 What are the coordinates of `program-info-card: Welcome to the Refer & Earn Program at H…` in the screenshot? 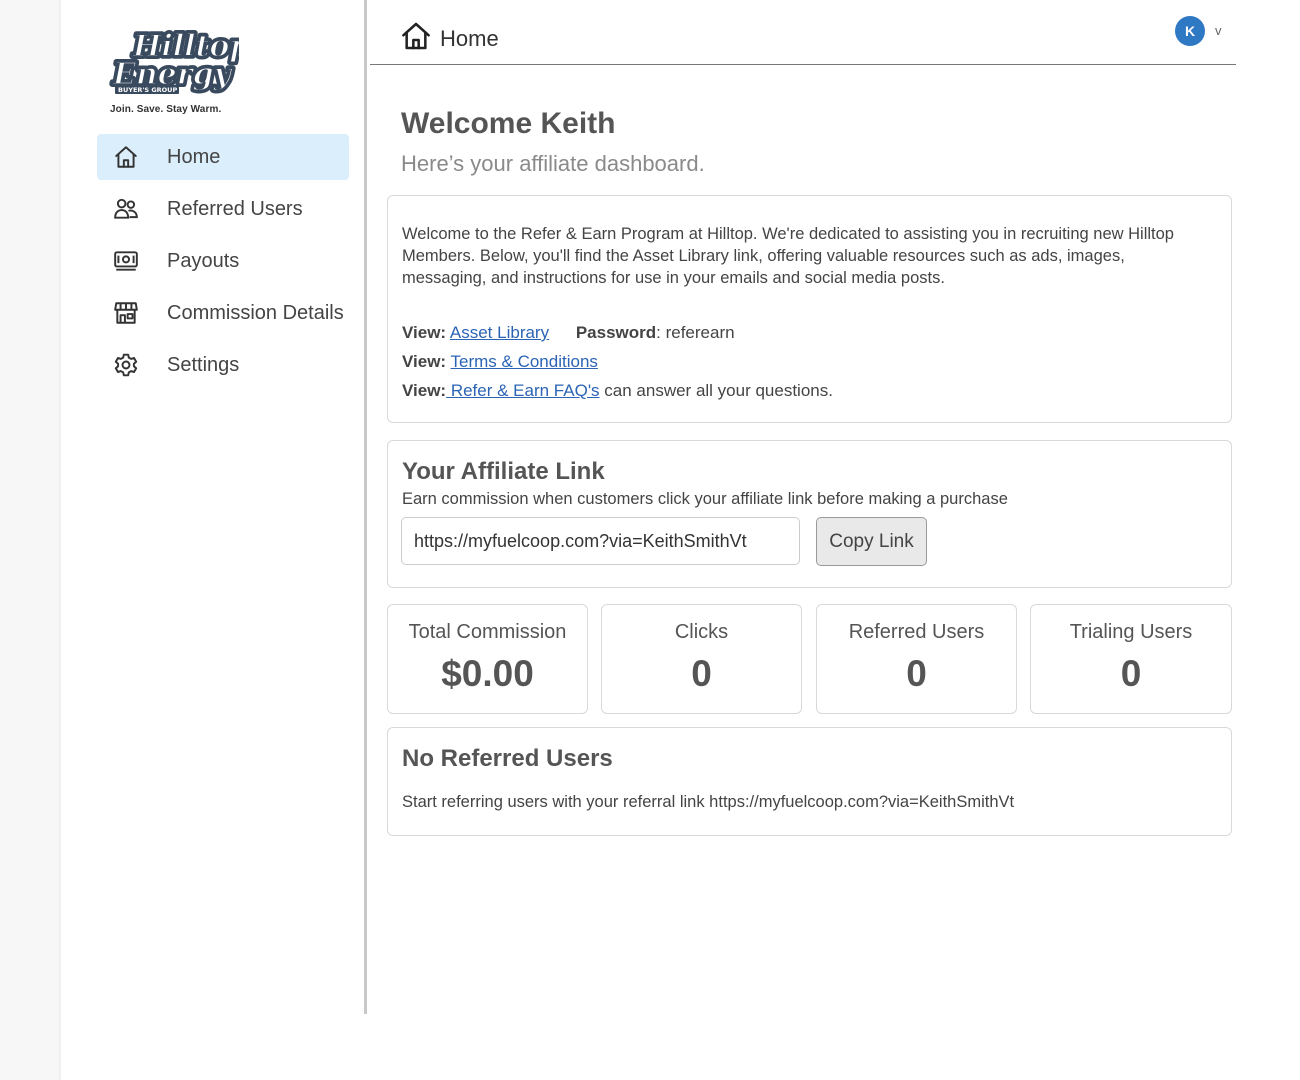 It's located at (809, 309).